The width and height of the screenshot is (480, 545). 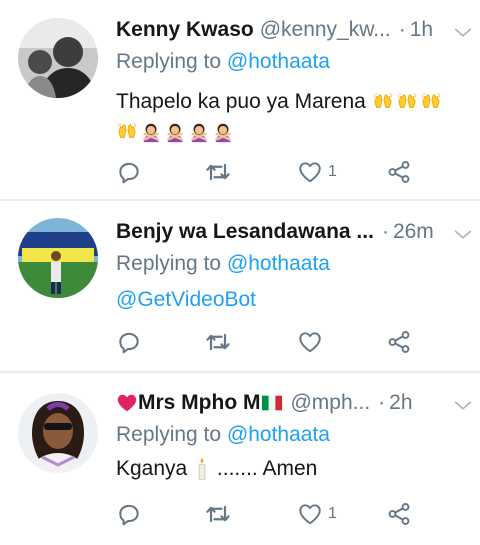 I want to click on display-name: Kenny Kwaso, so click(x=185, y=30).